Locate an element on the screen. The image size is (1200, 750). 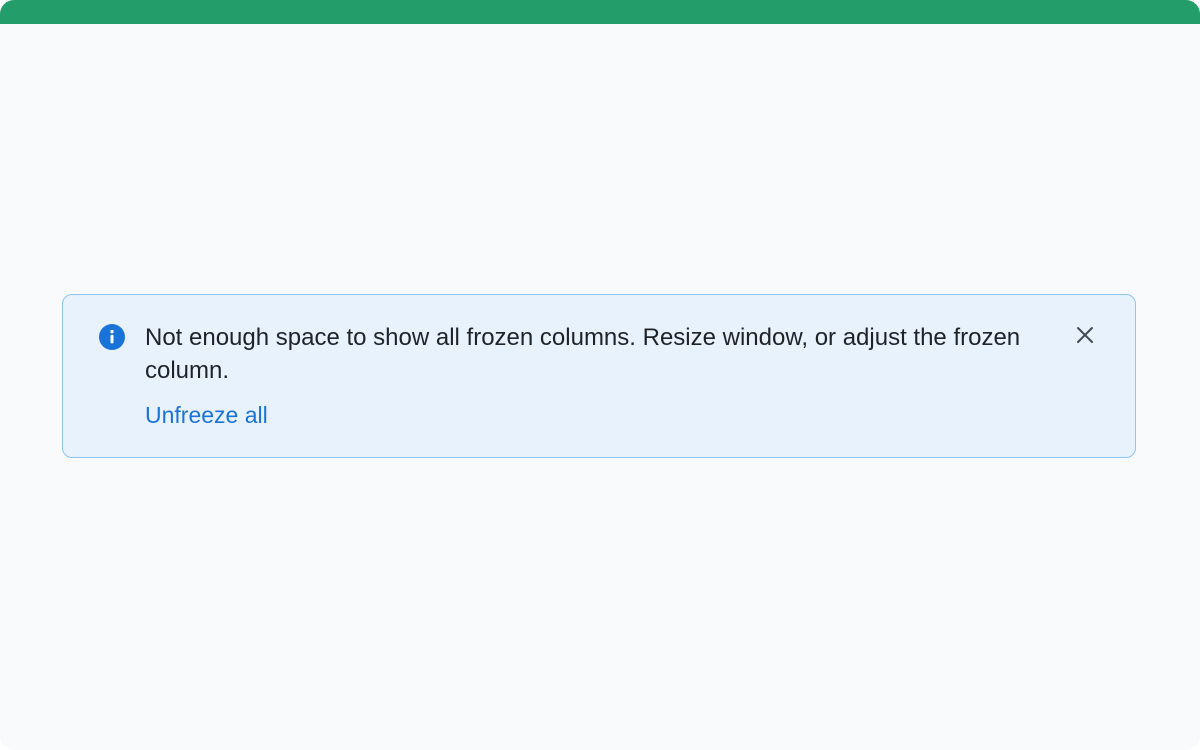
header-bar is located at coordinates (600, 12).